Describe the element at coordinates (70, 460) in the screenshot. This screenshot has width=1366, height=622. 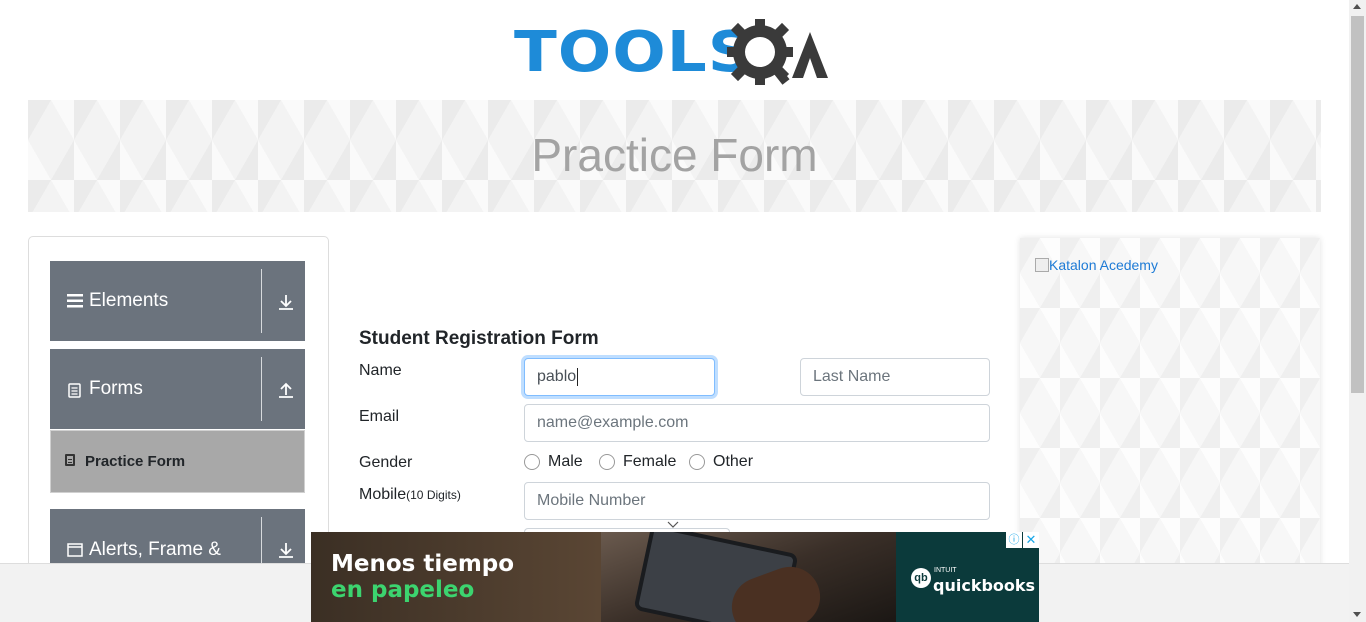
I see `html5-icon` at that location.